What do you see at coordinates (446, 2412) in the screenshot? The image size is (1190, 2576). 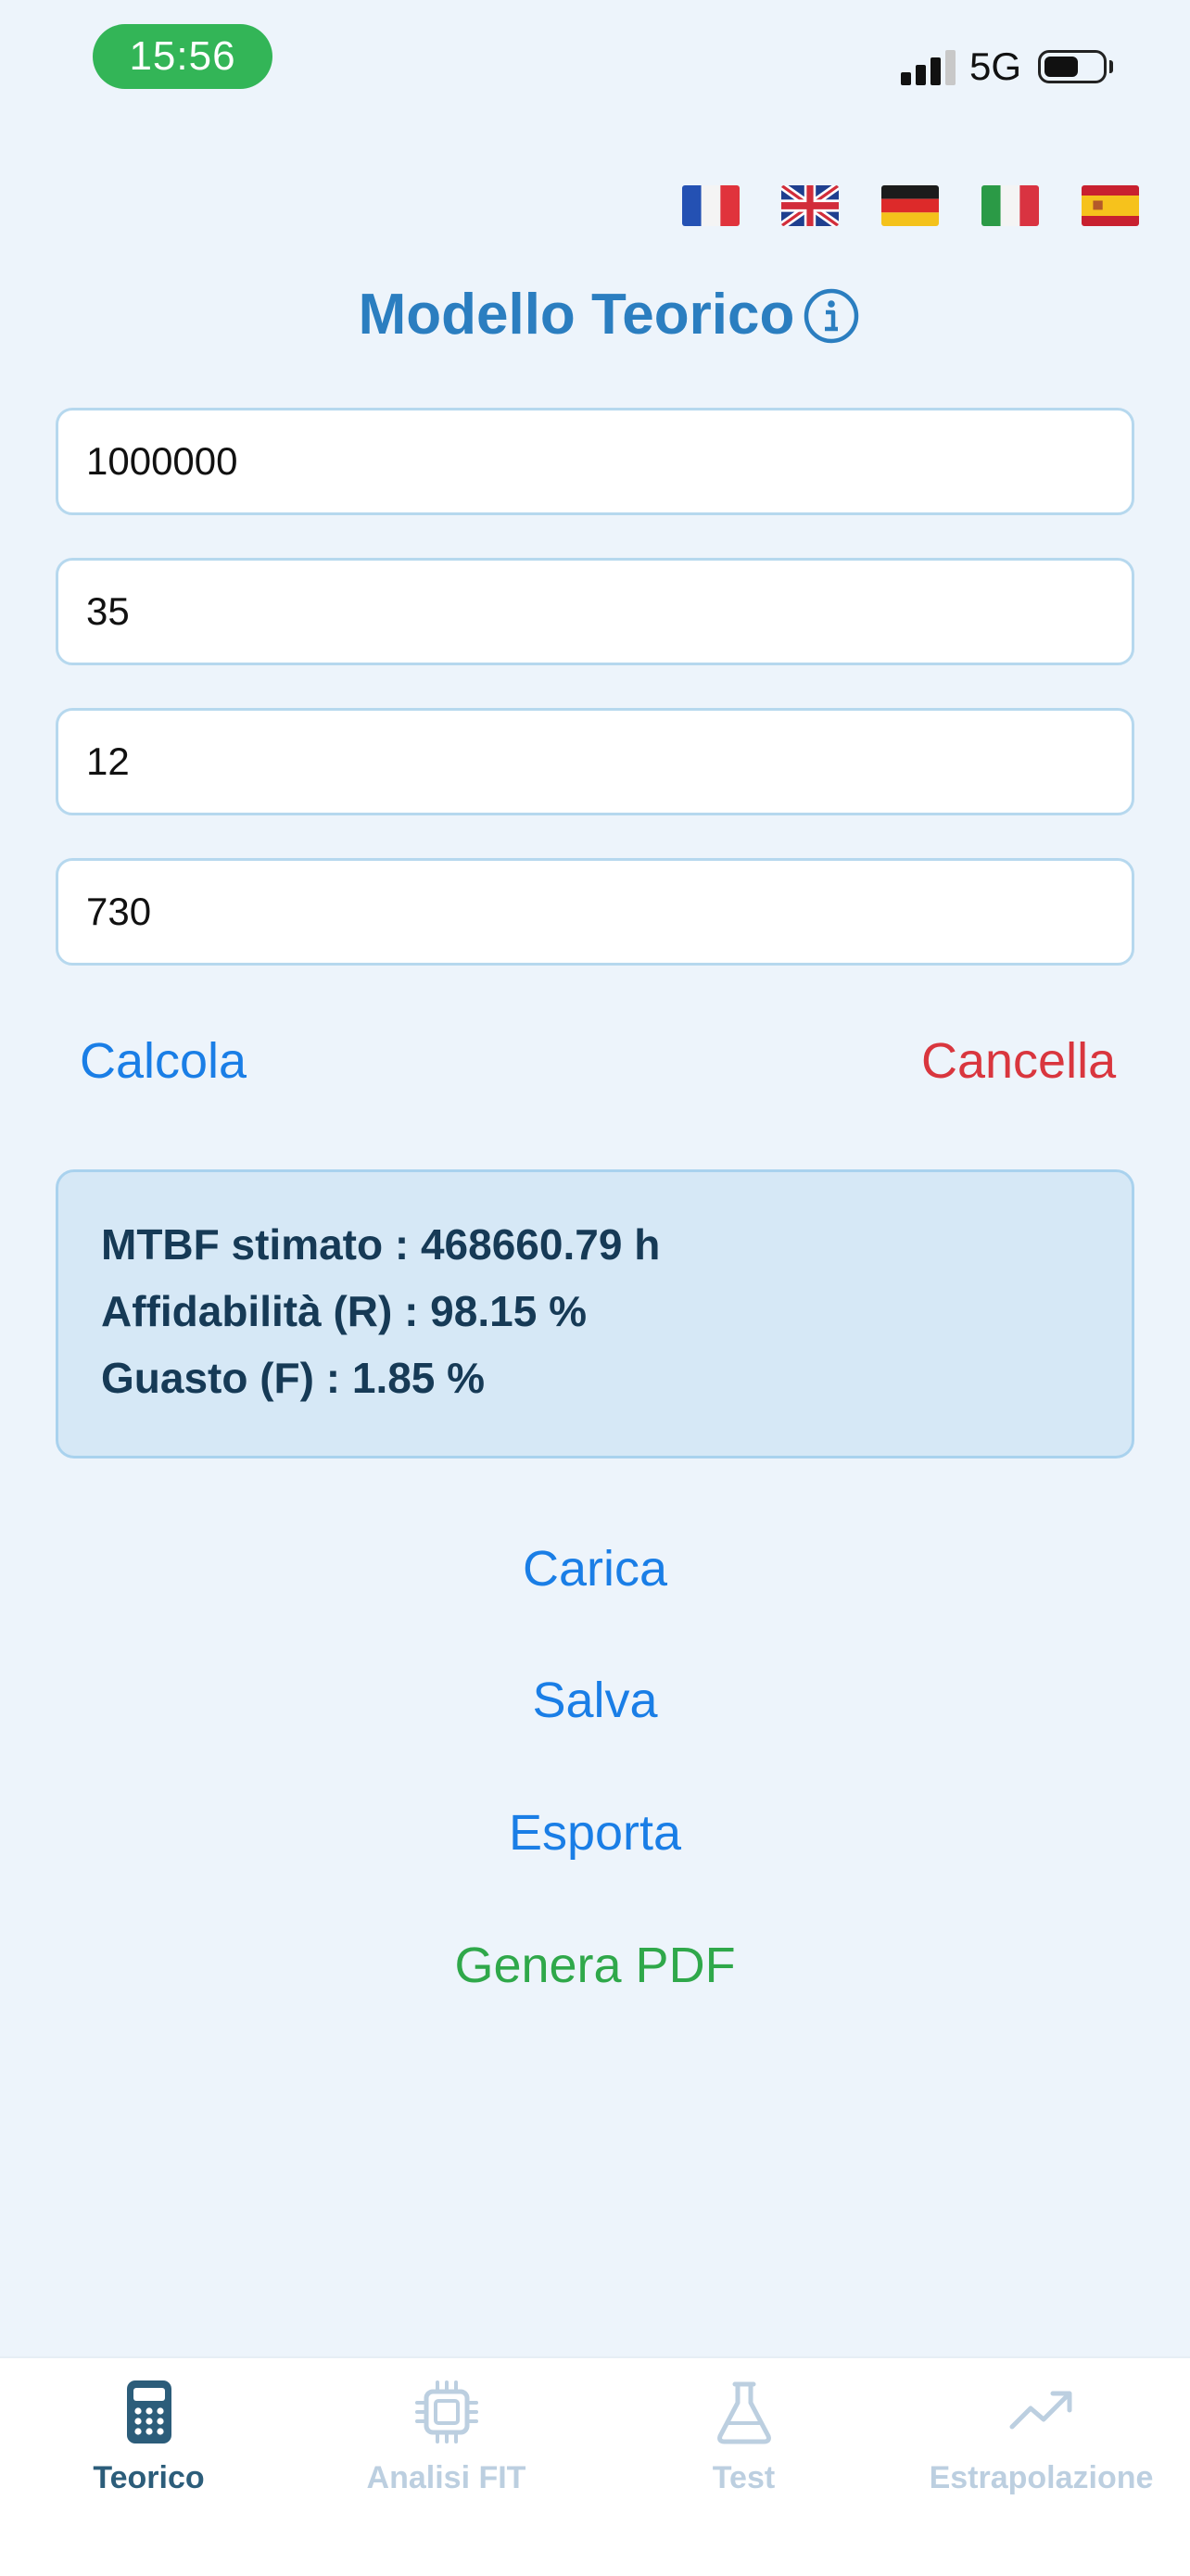 I see `chip-icon` at bounding box center [446, 2412].